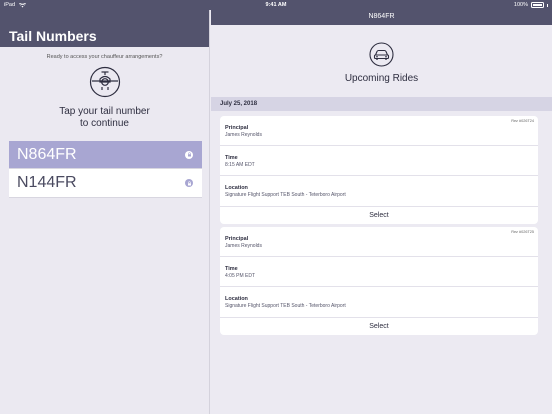  What do you see at coordinates (379, 131) in the screenshot?
I see `principal-row: Rez #026T24 Principal James Reynolds` at bounding box center [379, 131].